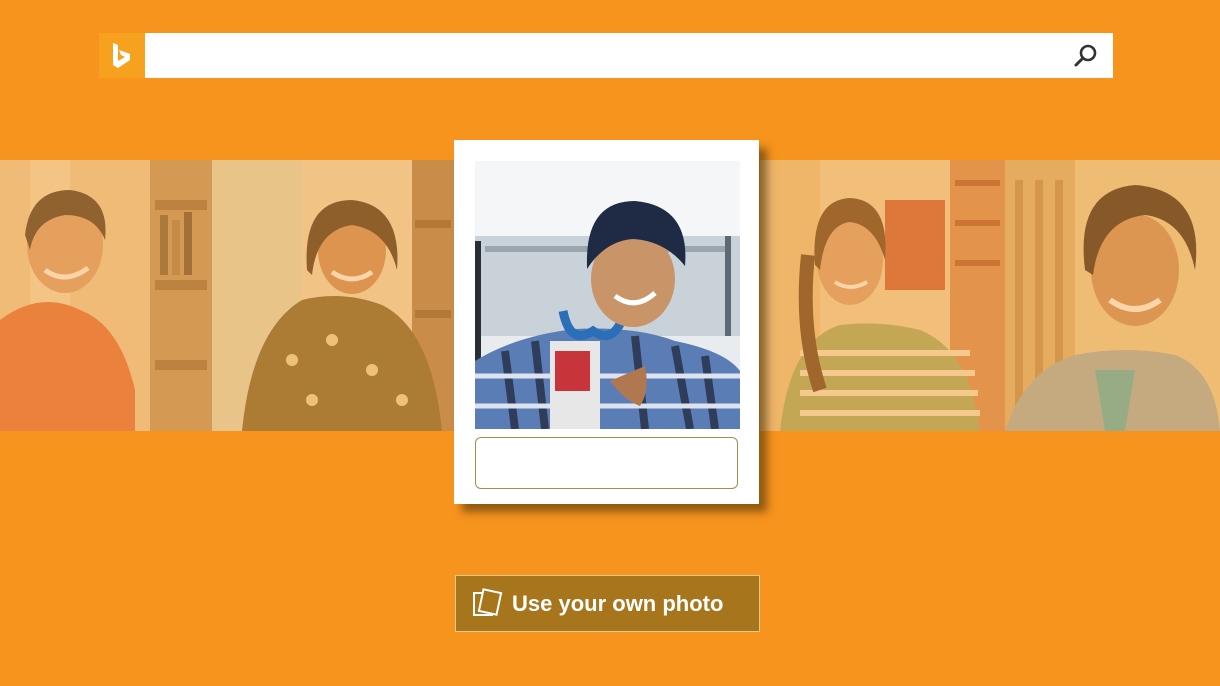 The image size is (1220, 686). I want to click on use-own-photo-label: Use your own photo, so click(618, 603).